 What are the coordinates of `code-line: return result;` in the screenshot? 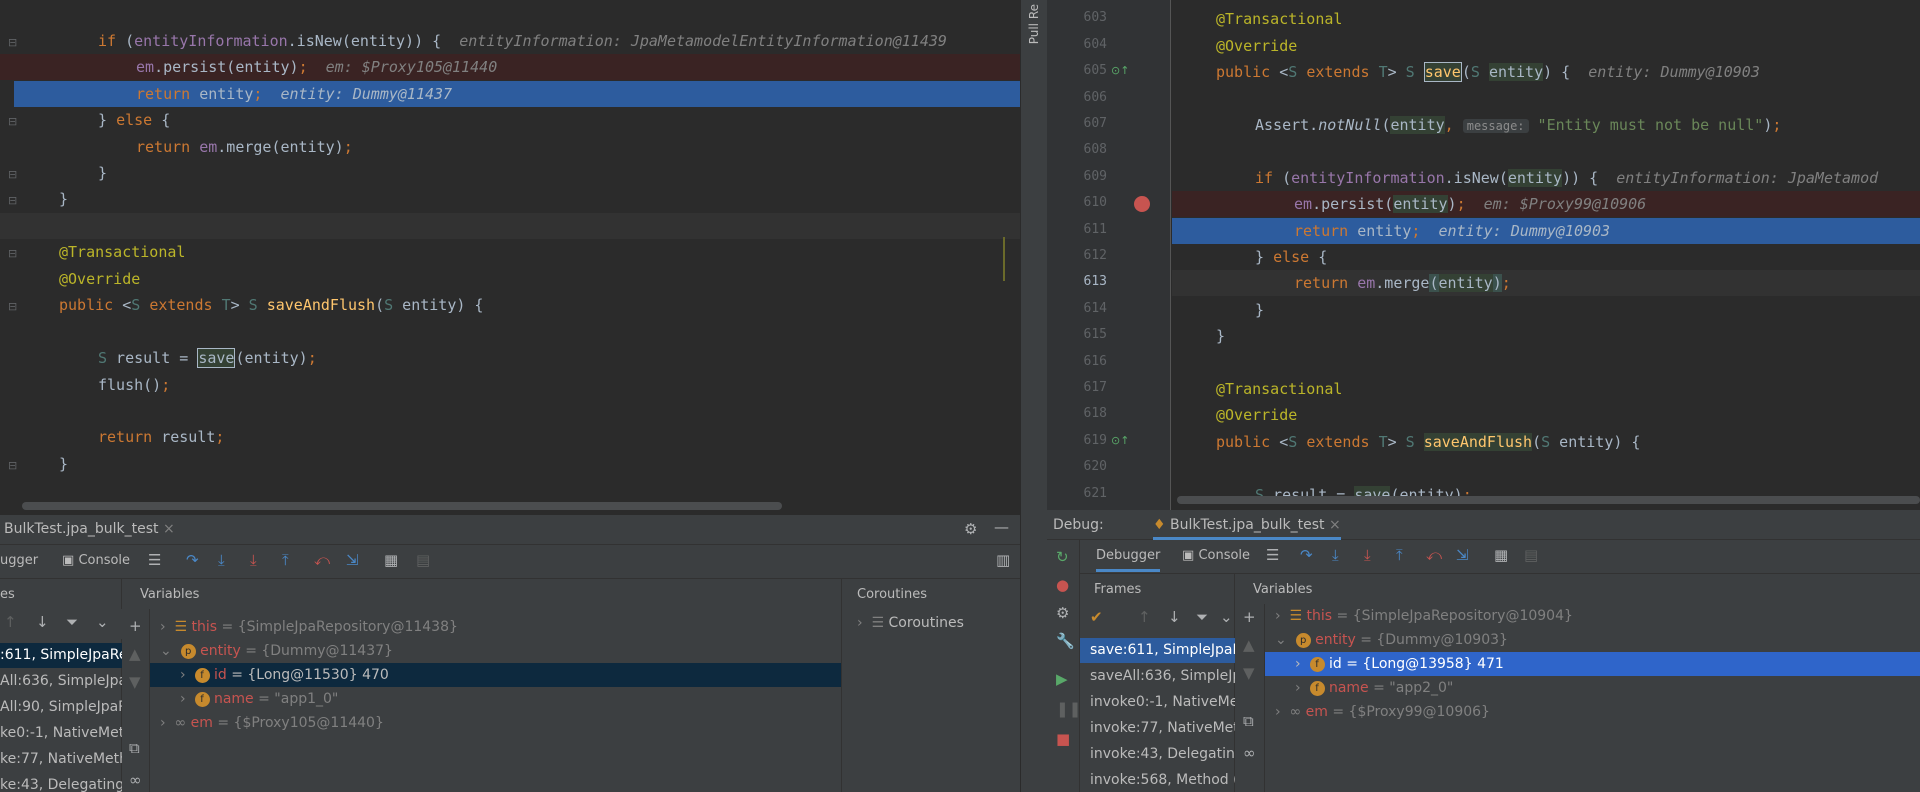 It's located at (161, 437).